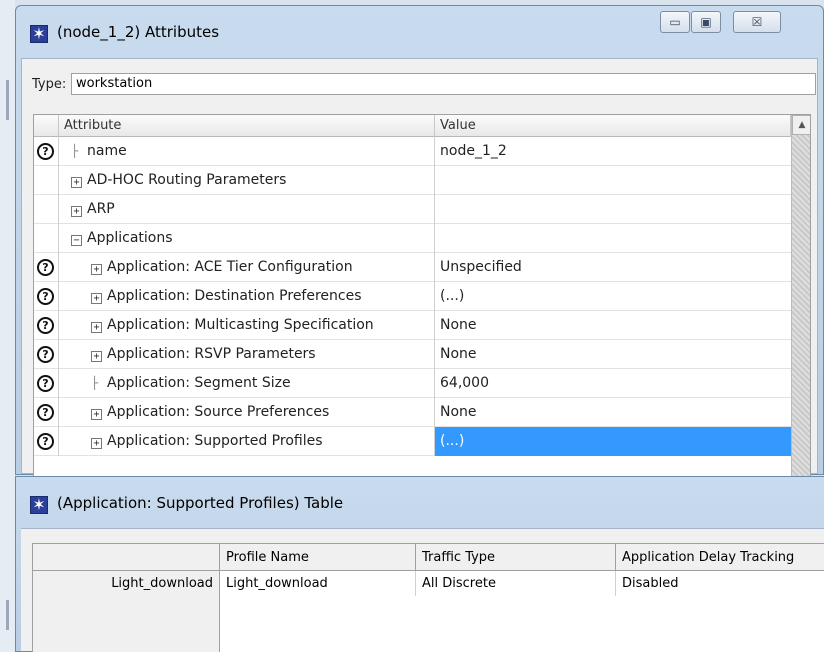 Image resolution: width=824 pixels, height=652 pixels. Describe the element at coordinates (247, 151) in the screenshot. I see `attribute-cell: ├ name` at that location.